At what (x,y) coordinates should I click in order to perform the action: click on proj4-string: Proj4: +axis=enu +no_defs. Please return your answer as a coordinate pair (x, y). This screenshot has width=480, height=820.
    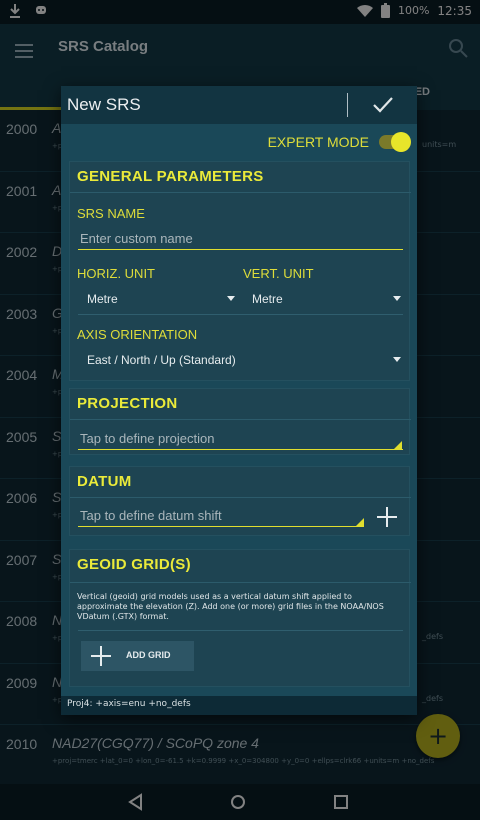
    Looking at the image, I should click on (129, 704).